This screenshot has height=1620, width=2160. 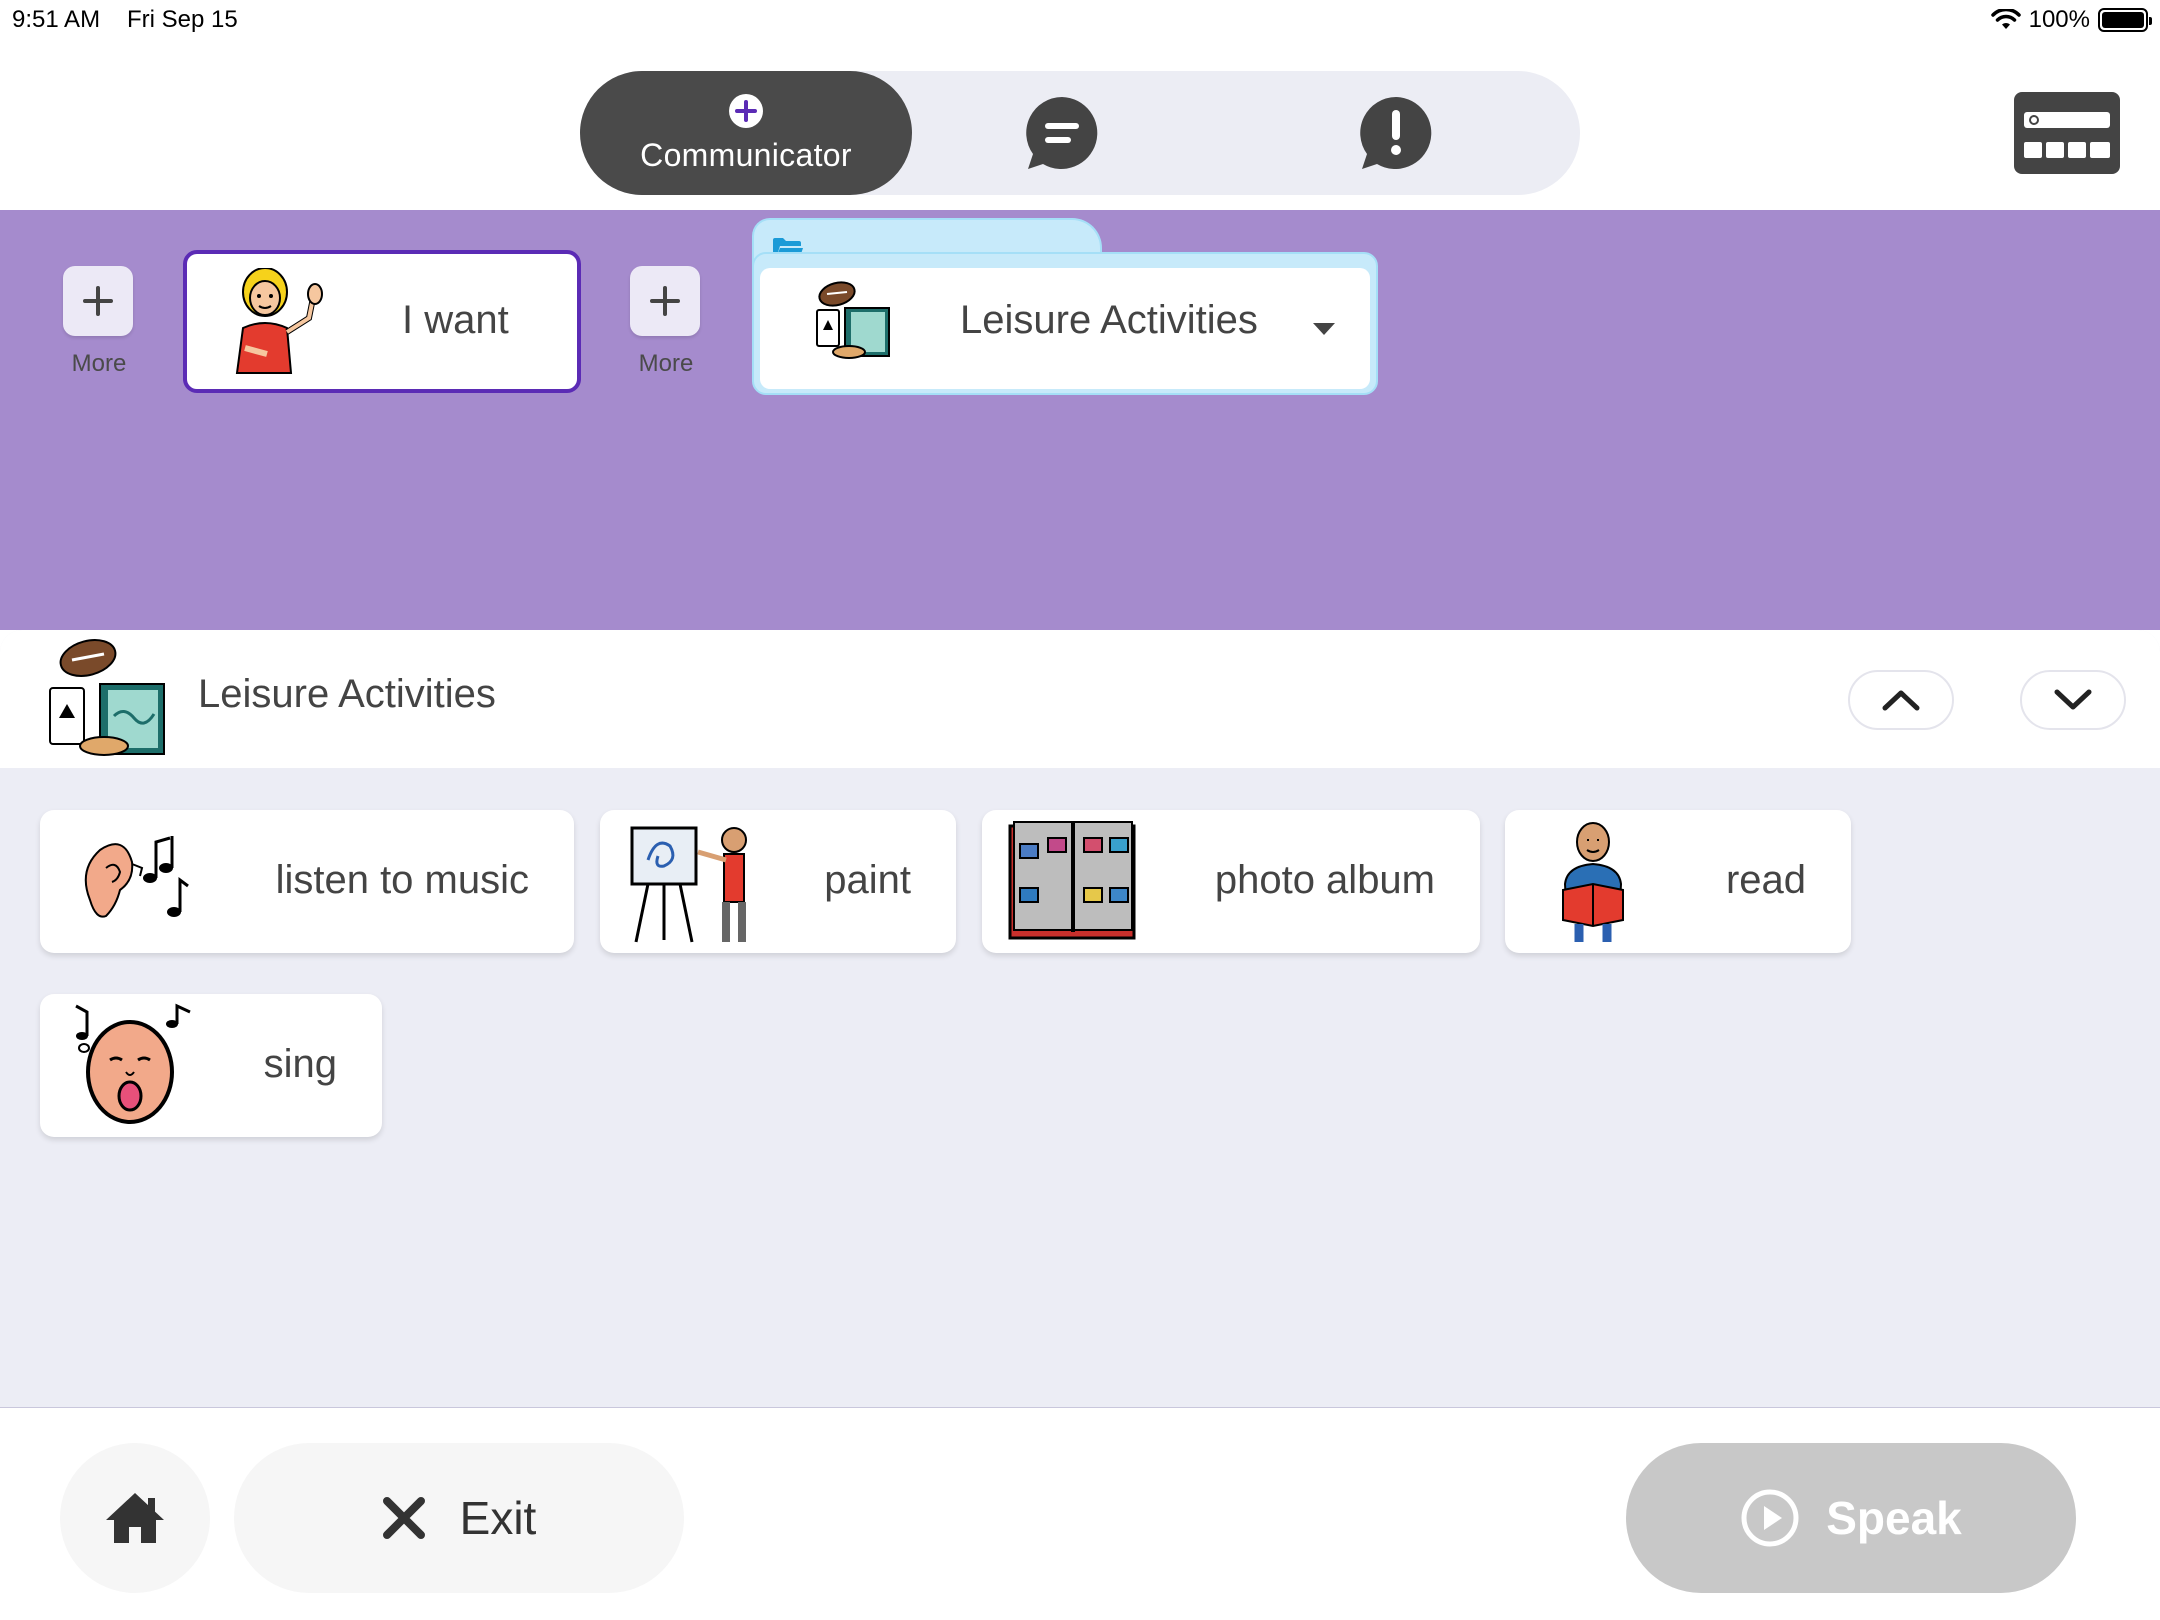 I want to click on mode-switch: Communicator, so click(x=1080, y=133).